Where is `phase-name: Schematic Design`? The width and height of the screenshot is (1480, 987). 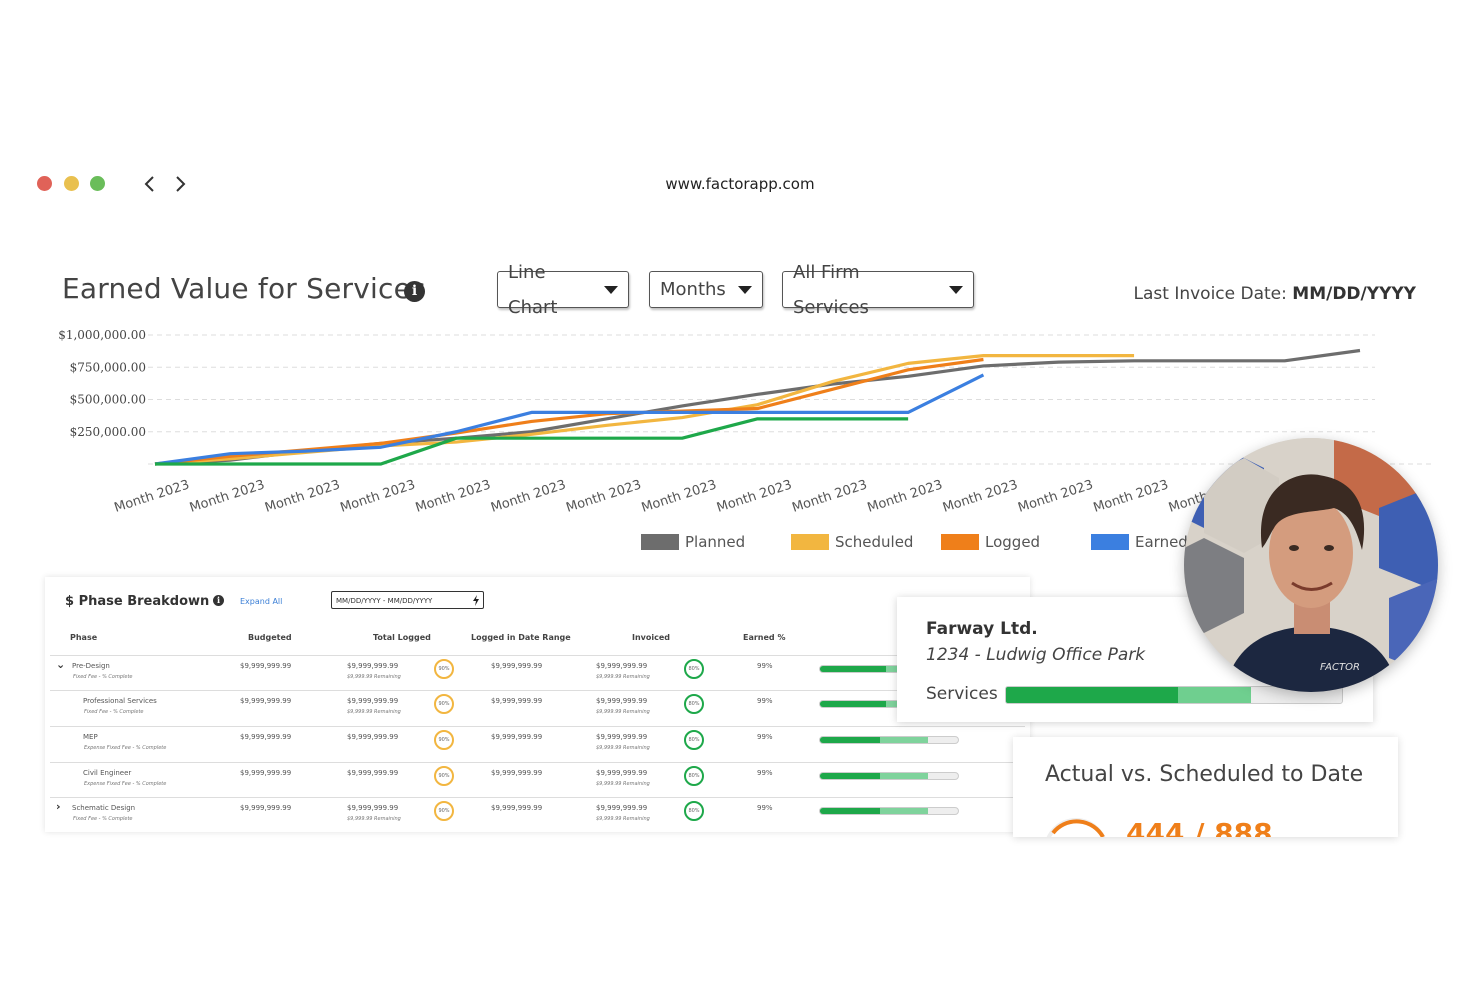 phase-name: Schematic Design is located at coordinates (104, 808).